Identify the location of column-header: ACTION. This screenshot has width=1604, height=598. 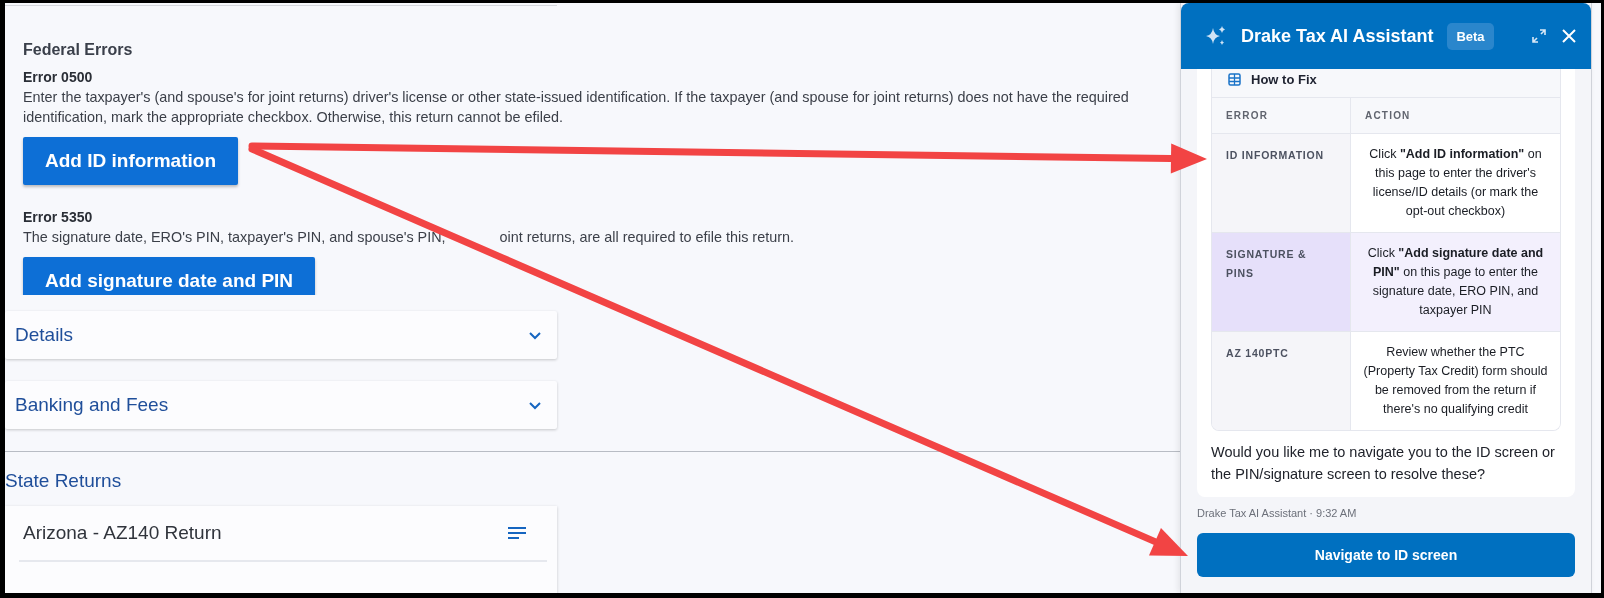
(1455, 116).